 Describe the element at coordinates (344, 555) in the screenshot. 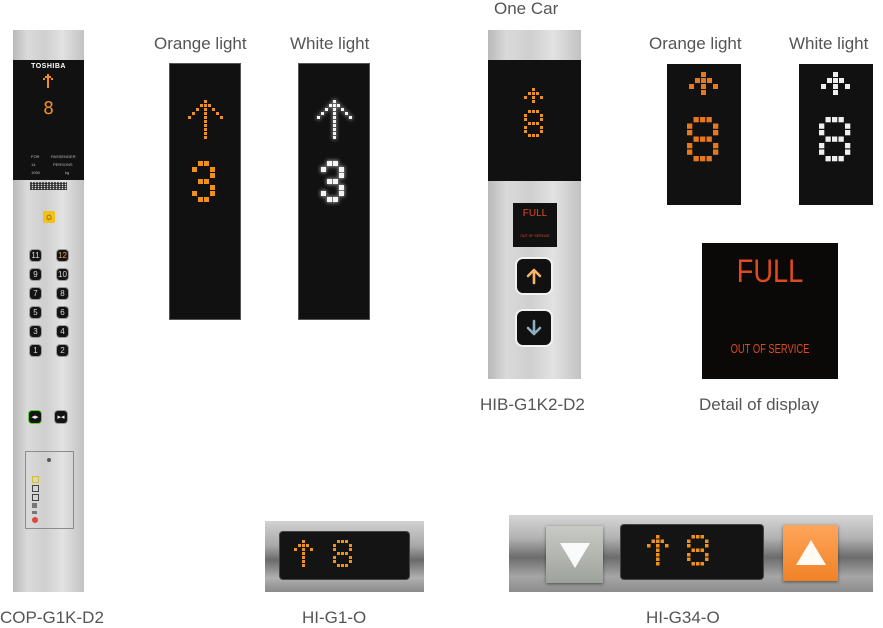

I see `hi-g1-display` at that location.